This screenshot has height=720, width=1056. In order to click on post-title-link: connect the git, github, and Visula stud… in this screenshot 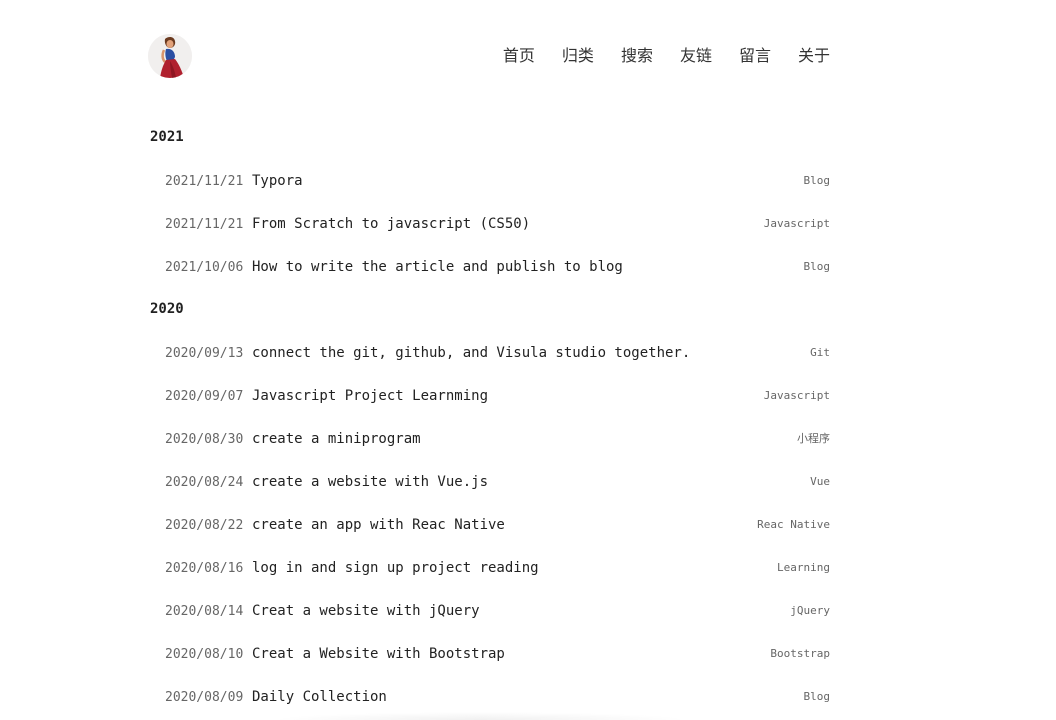, I will do `click(471, 353)`.